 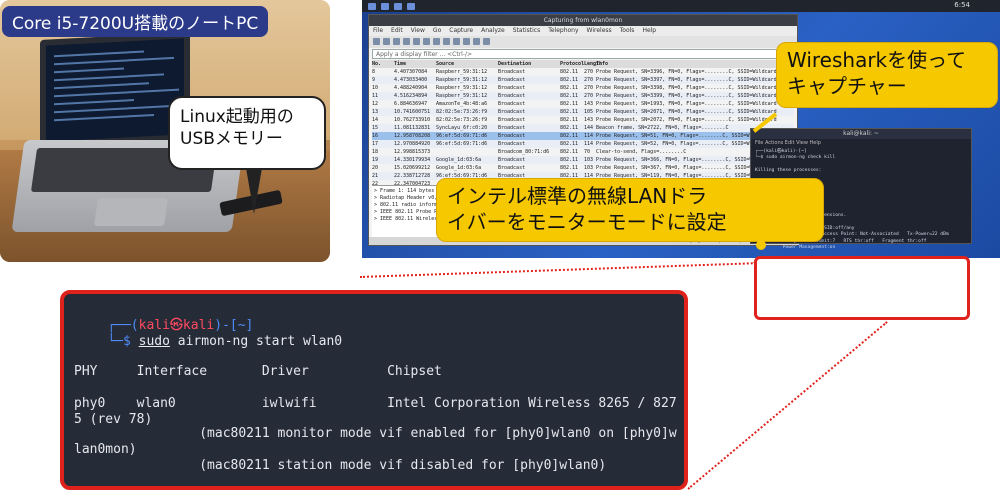 What do you see at coordinates (375, 104) in the screenshot?
I see `packet-cell: 12` at bounding box center [375, 104].